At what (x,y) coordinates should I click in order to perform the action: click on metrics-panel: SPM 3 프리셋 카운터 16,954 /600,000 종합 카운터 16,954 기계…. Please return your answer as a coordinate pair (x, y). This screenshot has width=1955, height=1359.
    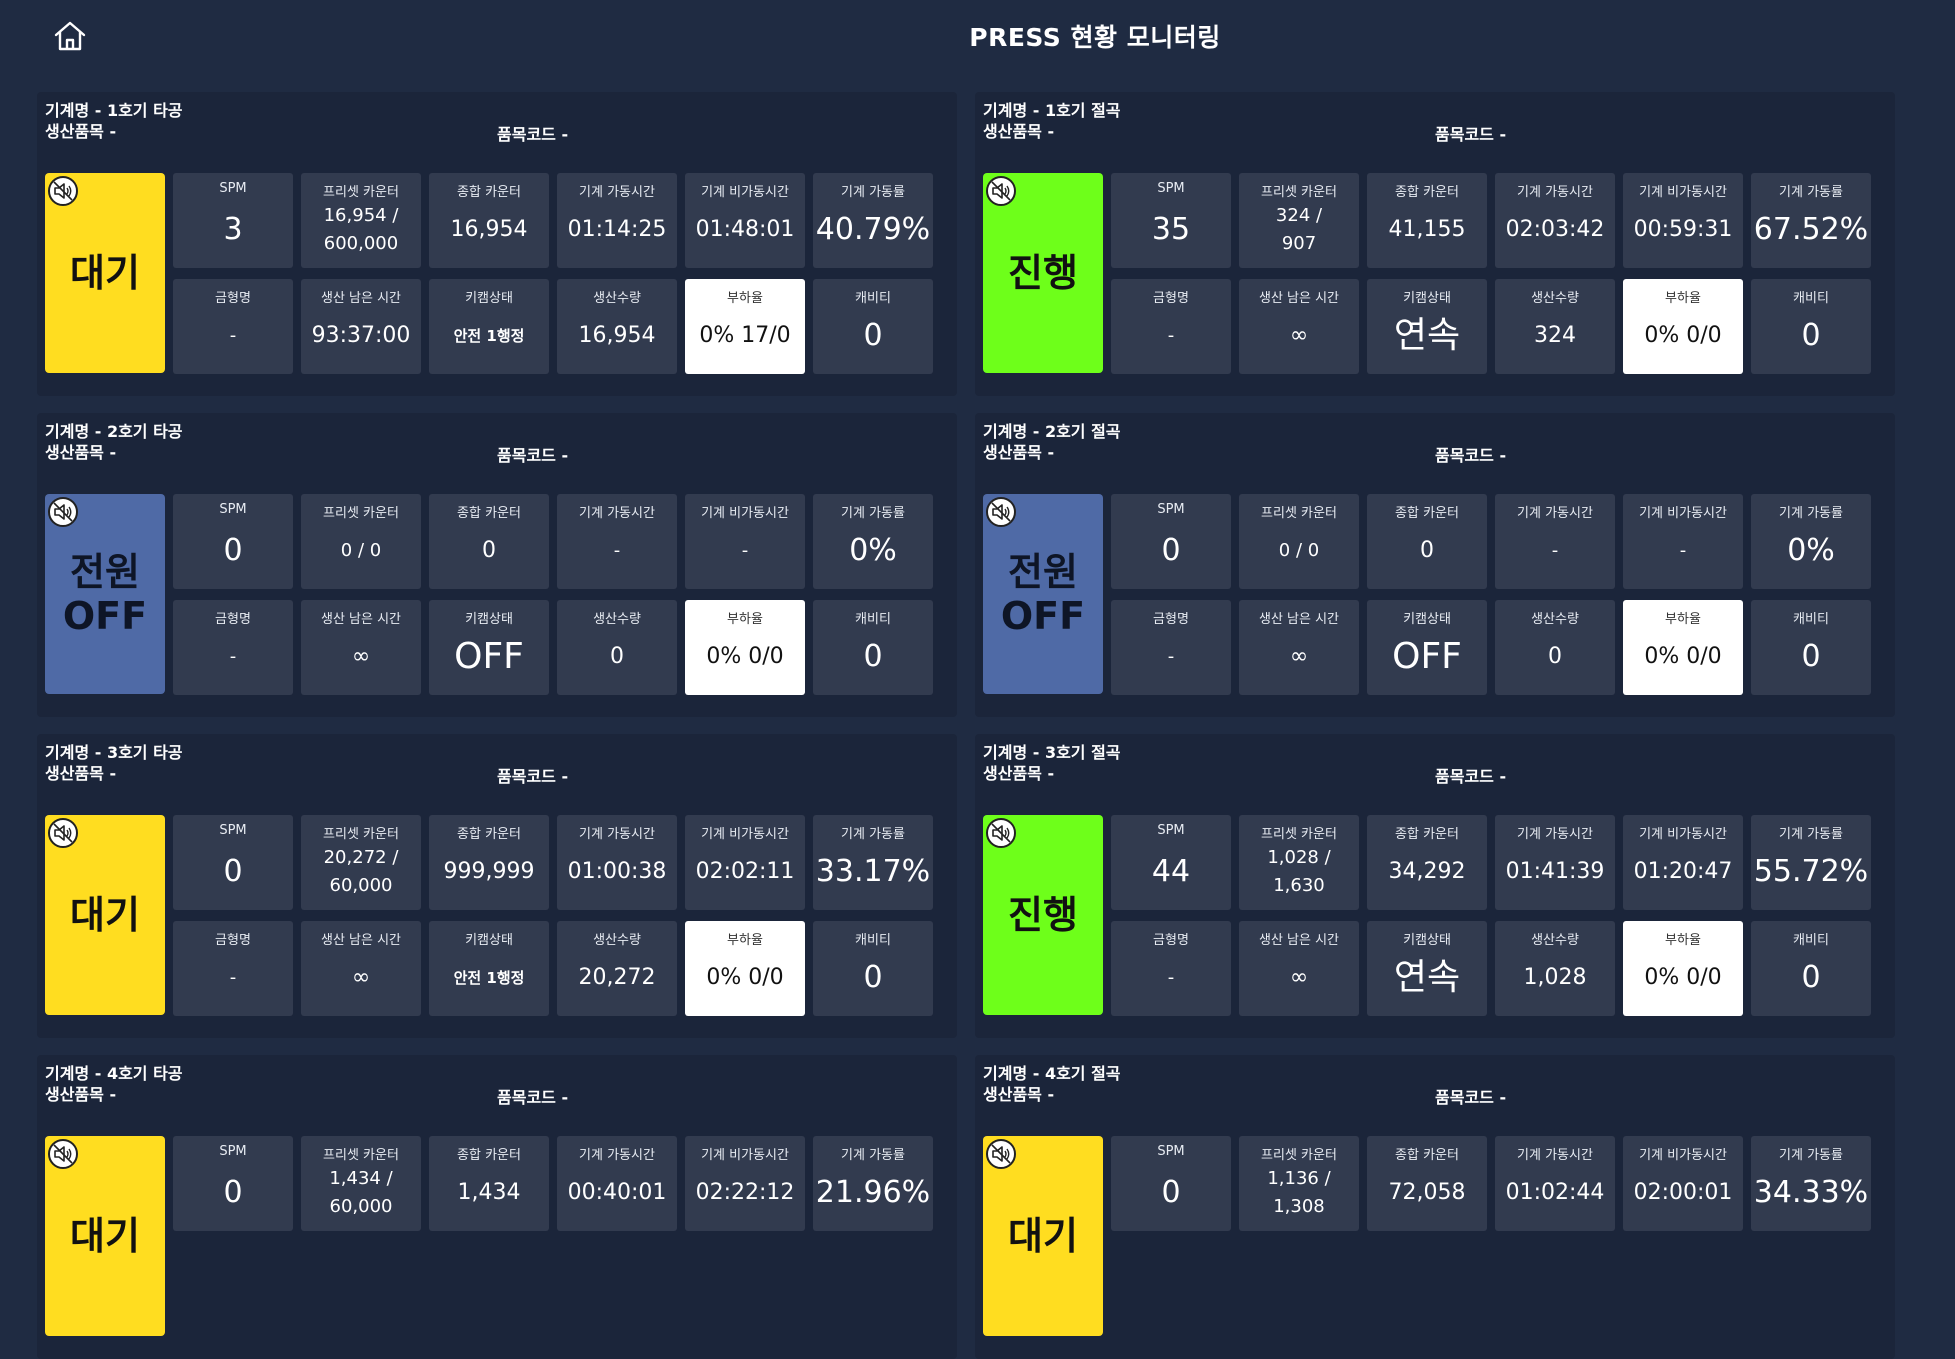
    Looking at the image, I should click on (558, 273).